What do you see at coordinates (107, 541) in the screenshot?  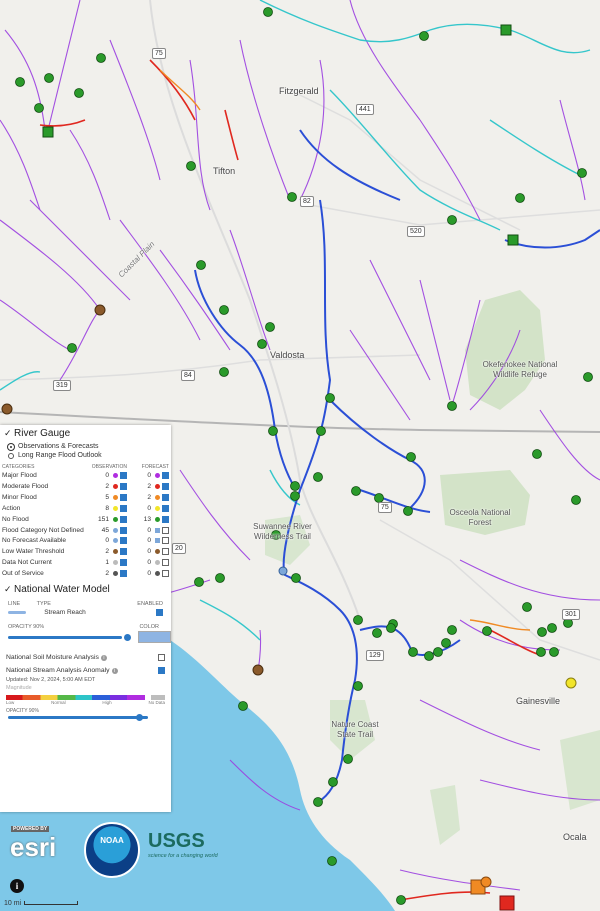 I see `obs-count: 0` at bounding box center [107, 541].